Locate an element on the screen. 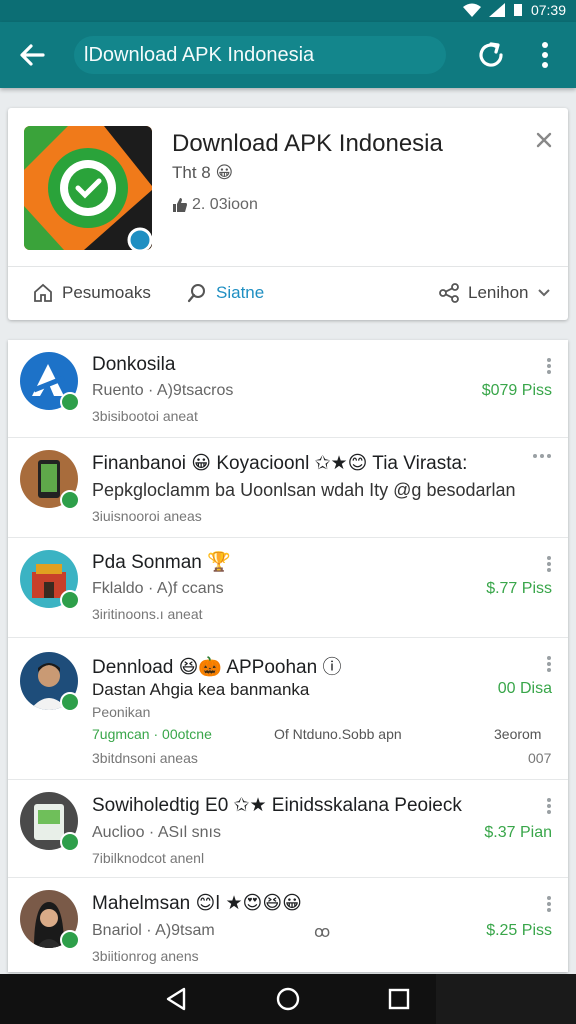  list-item-title: Donkosila is located at coordinates (134, 364).